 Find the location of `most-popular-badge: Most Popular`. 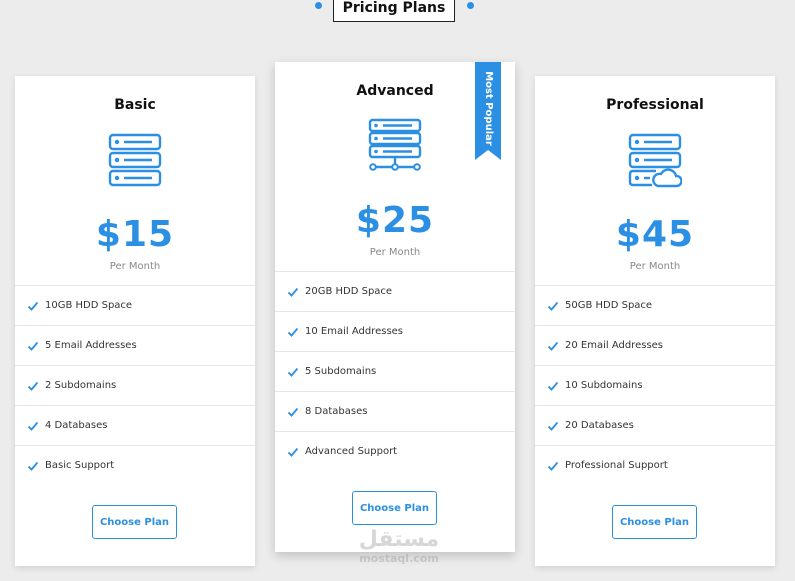

most-popular-badge: Most Popular is located at coordinates (488, 108).